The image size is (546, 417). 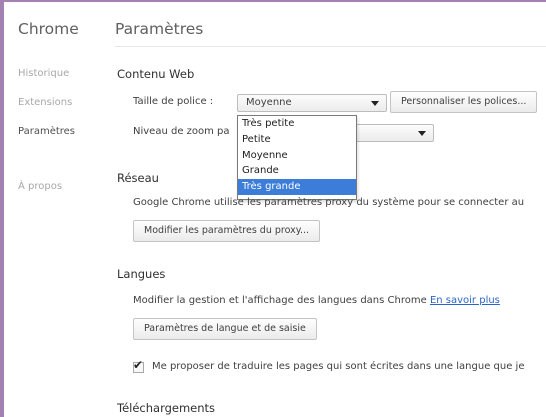 I want to click on learn-more-link: En savoir plus, so click(x=465, y=300).